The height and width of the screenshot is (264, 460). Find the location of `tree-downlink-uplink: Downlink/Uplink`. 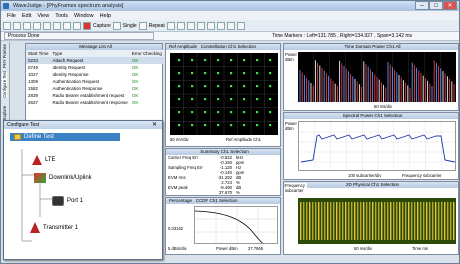

tree-downlink-uplink: Downlink/Uplink is located at coordinates (63, 178).